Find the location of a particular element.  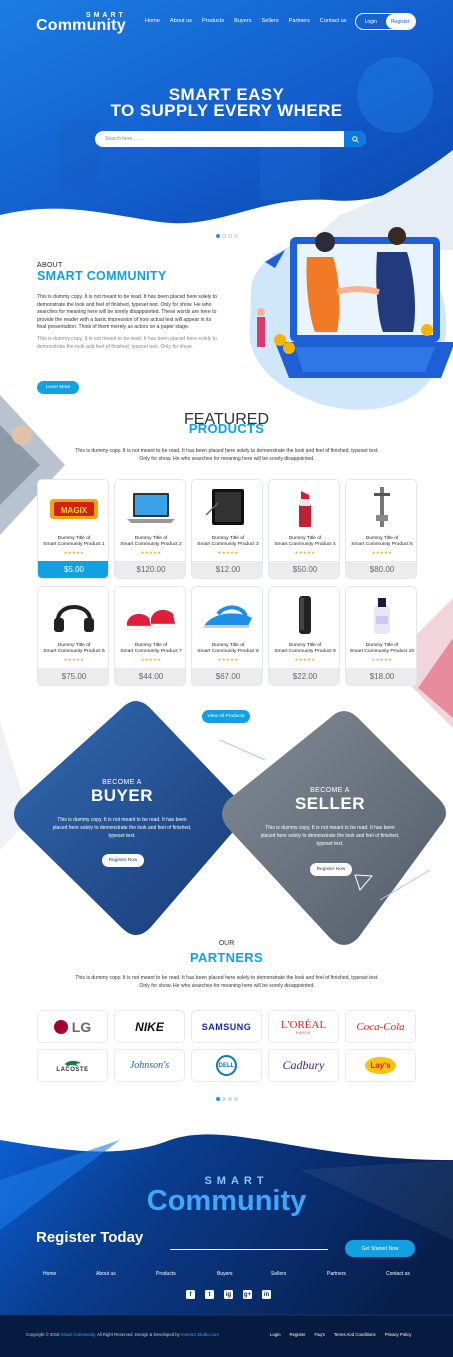

partner-name: NIKE is located at coordinates (149, 1026).